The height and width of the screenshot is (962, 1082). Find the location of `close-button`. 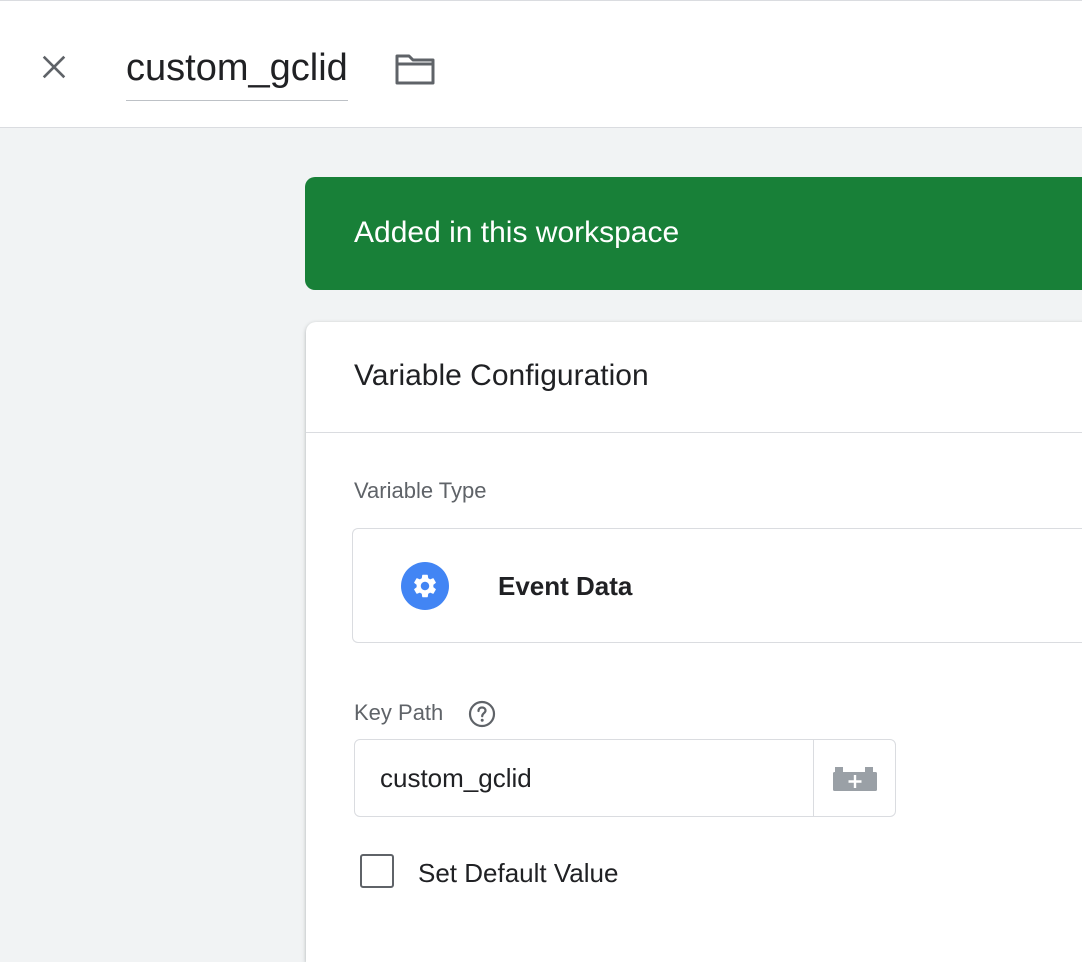

close-button is located at coordinates (54, 67).